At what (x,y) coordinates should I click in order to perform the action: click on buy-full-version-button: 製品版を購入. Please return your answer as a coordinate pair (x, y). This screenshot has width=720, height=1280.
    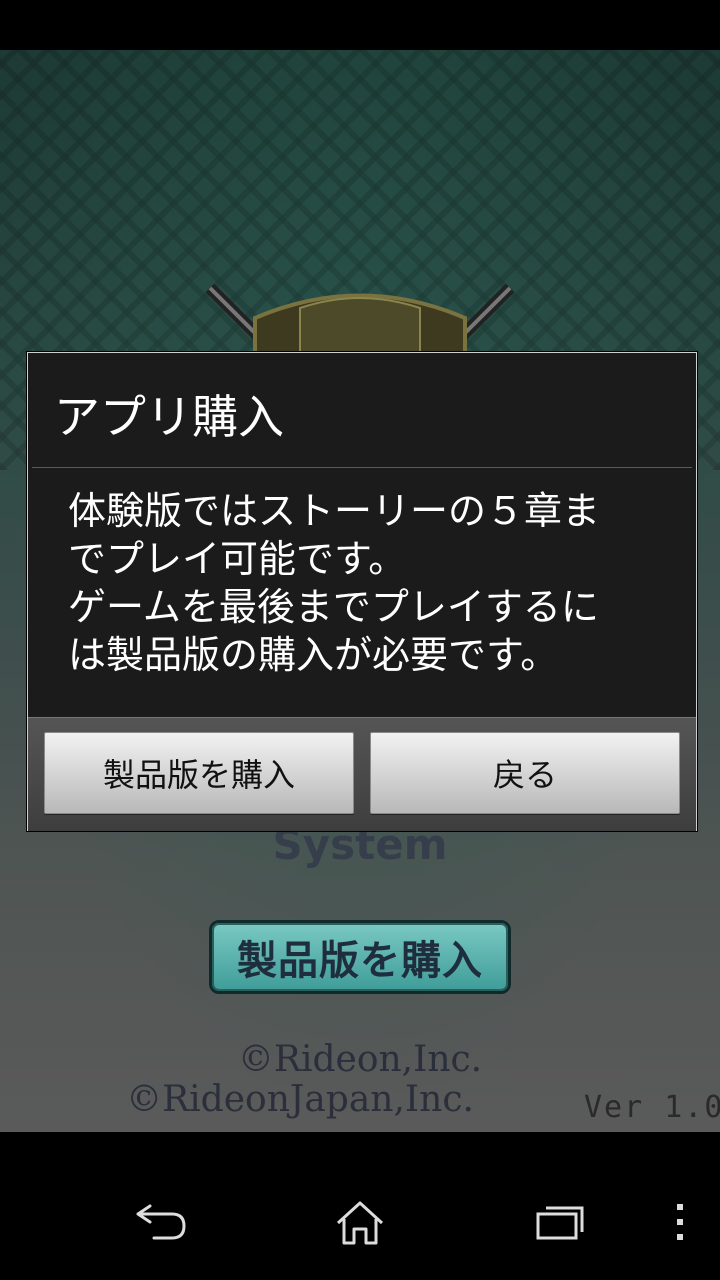
    Looking at the image, I should click on (199, 773).